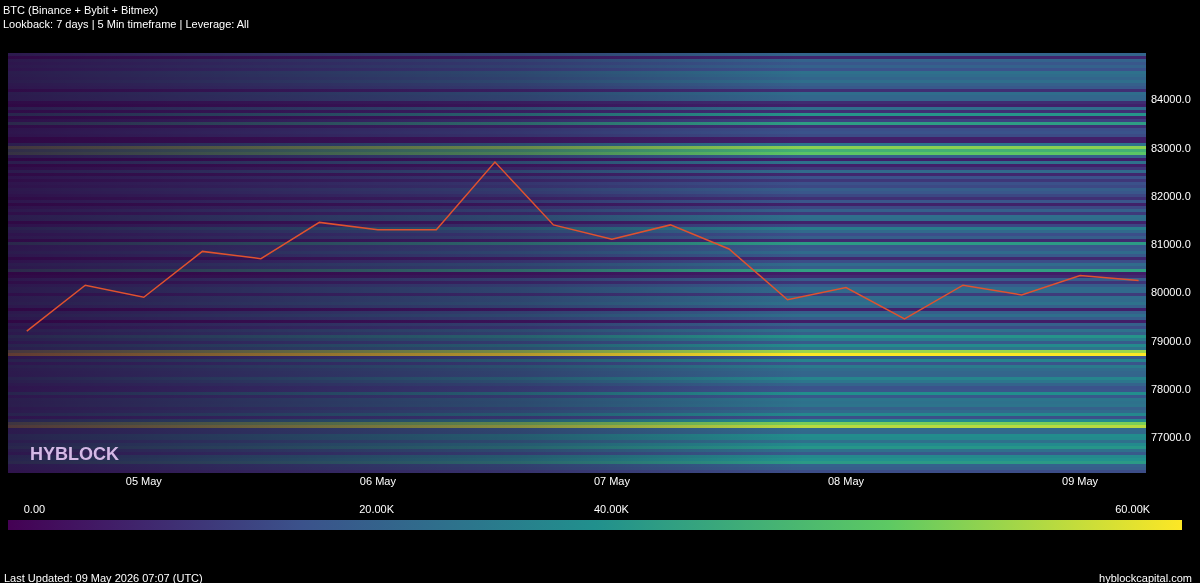  I want to click on y-axis-label: 80000.0, so click(1171, 292).